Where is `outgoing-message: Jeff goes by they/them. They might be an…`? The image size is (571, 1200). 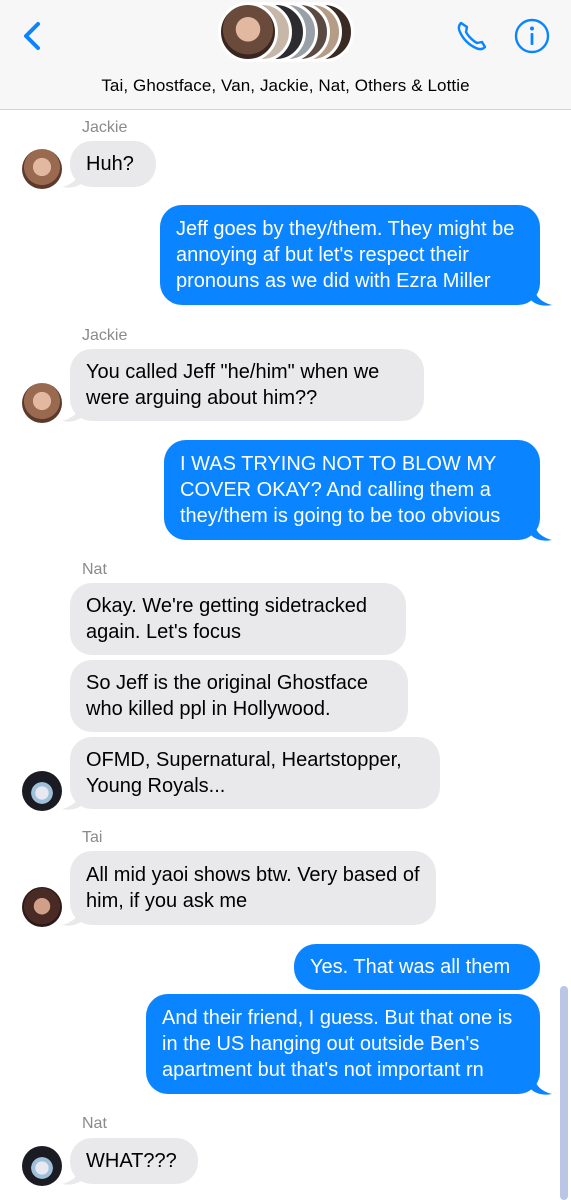 outgoing-message: Jeff goes by they/them. They might be an… is located at coordinates (350, 255).